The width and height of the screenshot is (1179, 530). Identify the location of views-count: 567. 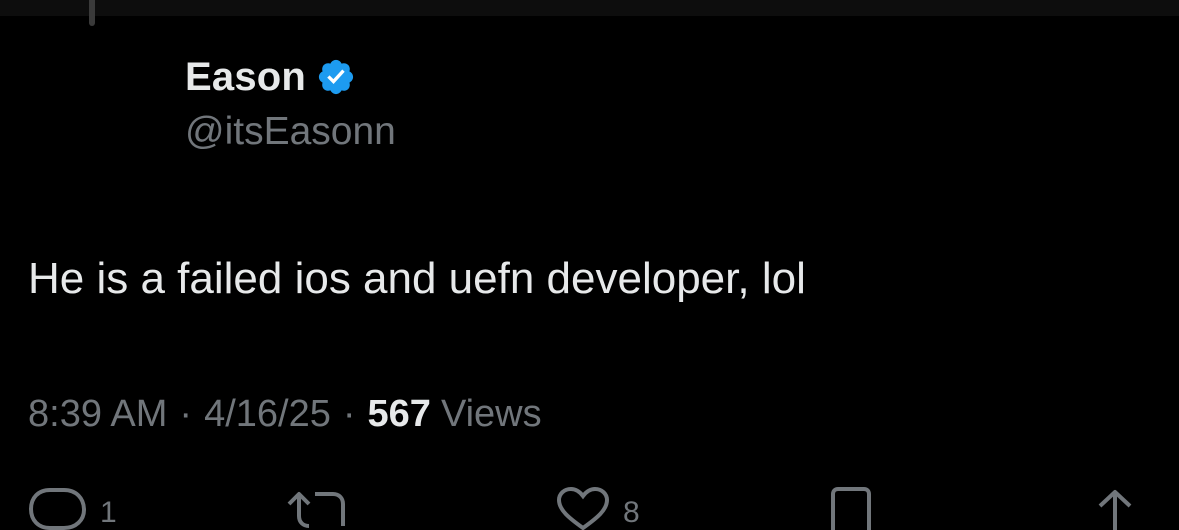
(399, 414).